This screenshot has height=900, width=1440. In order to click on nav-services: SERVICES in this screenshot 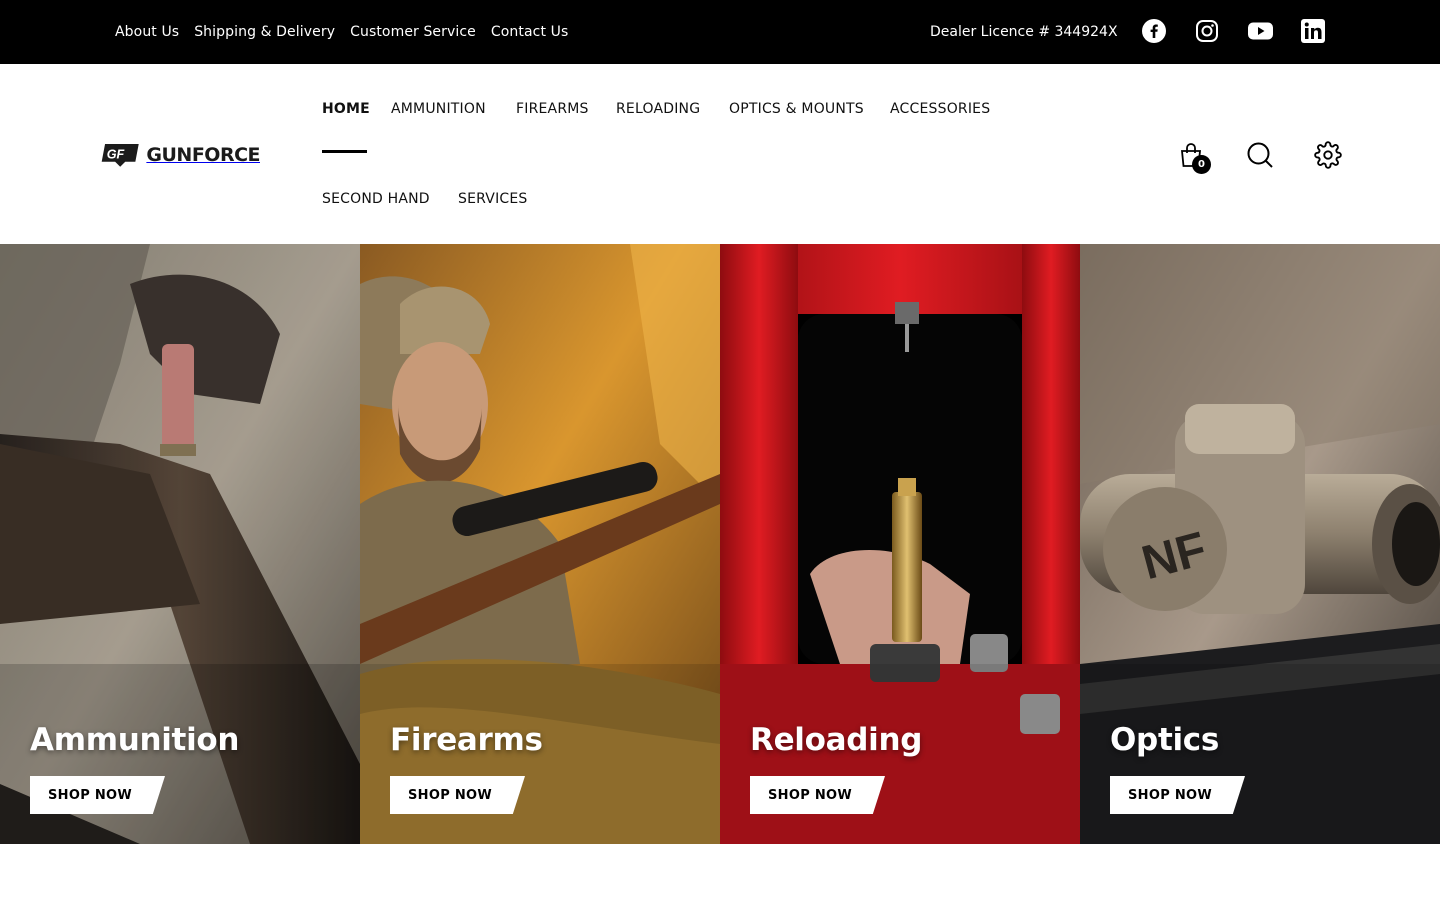, I will do `click(493, 199)`.